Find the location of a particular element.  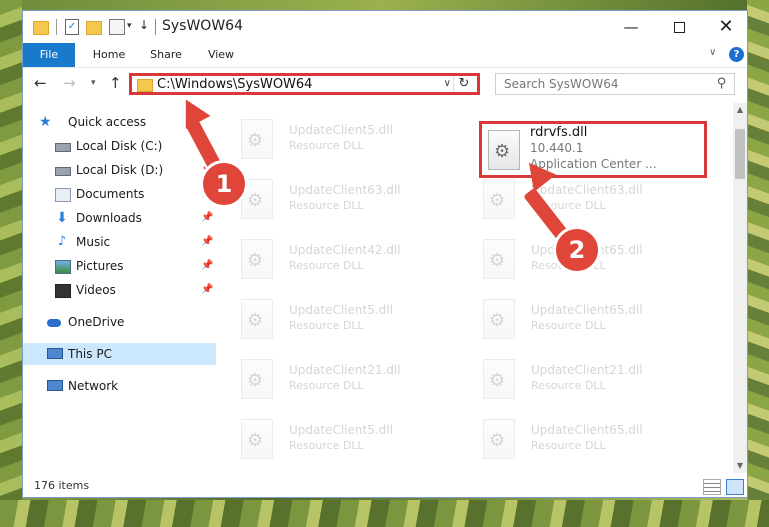

tab-view: View is located at coordinates (221, 55).